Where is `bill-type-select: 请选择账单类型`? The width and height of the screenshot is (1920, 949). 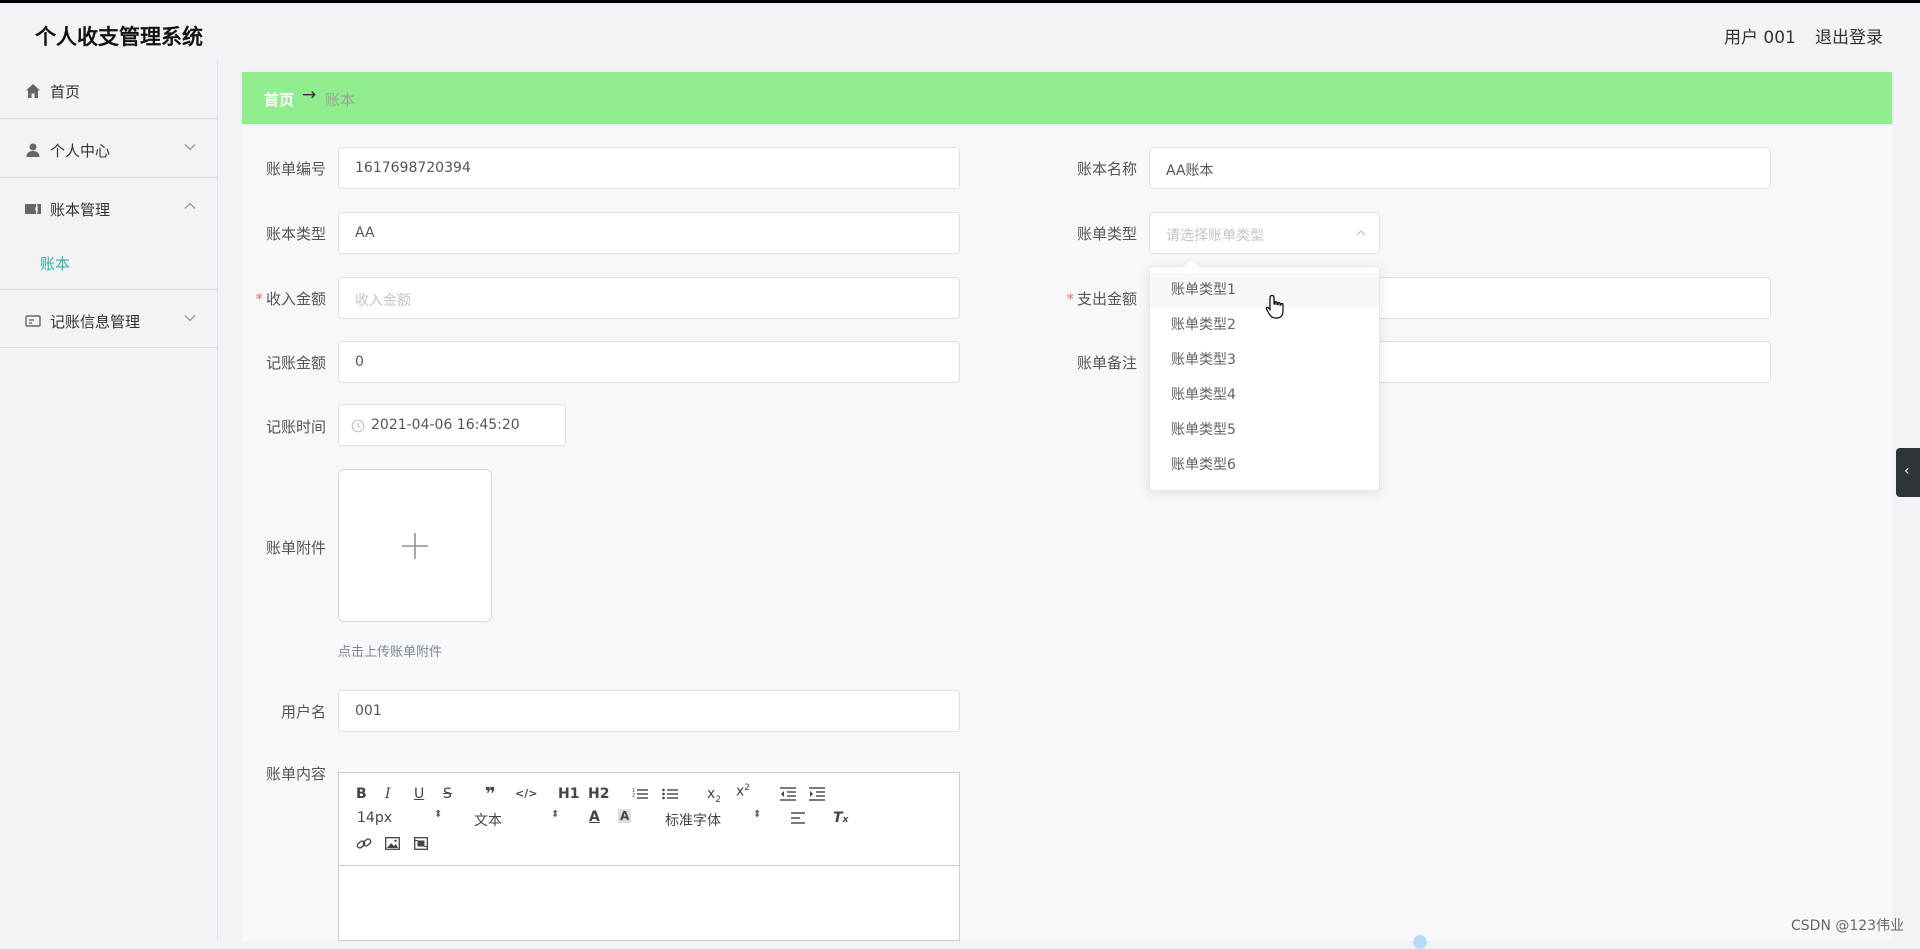
bill-type-select: 请选择账单类型 is located at coordinates (1264, 233).